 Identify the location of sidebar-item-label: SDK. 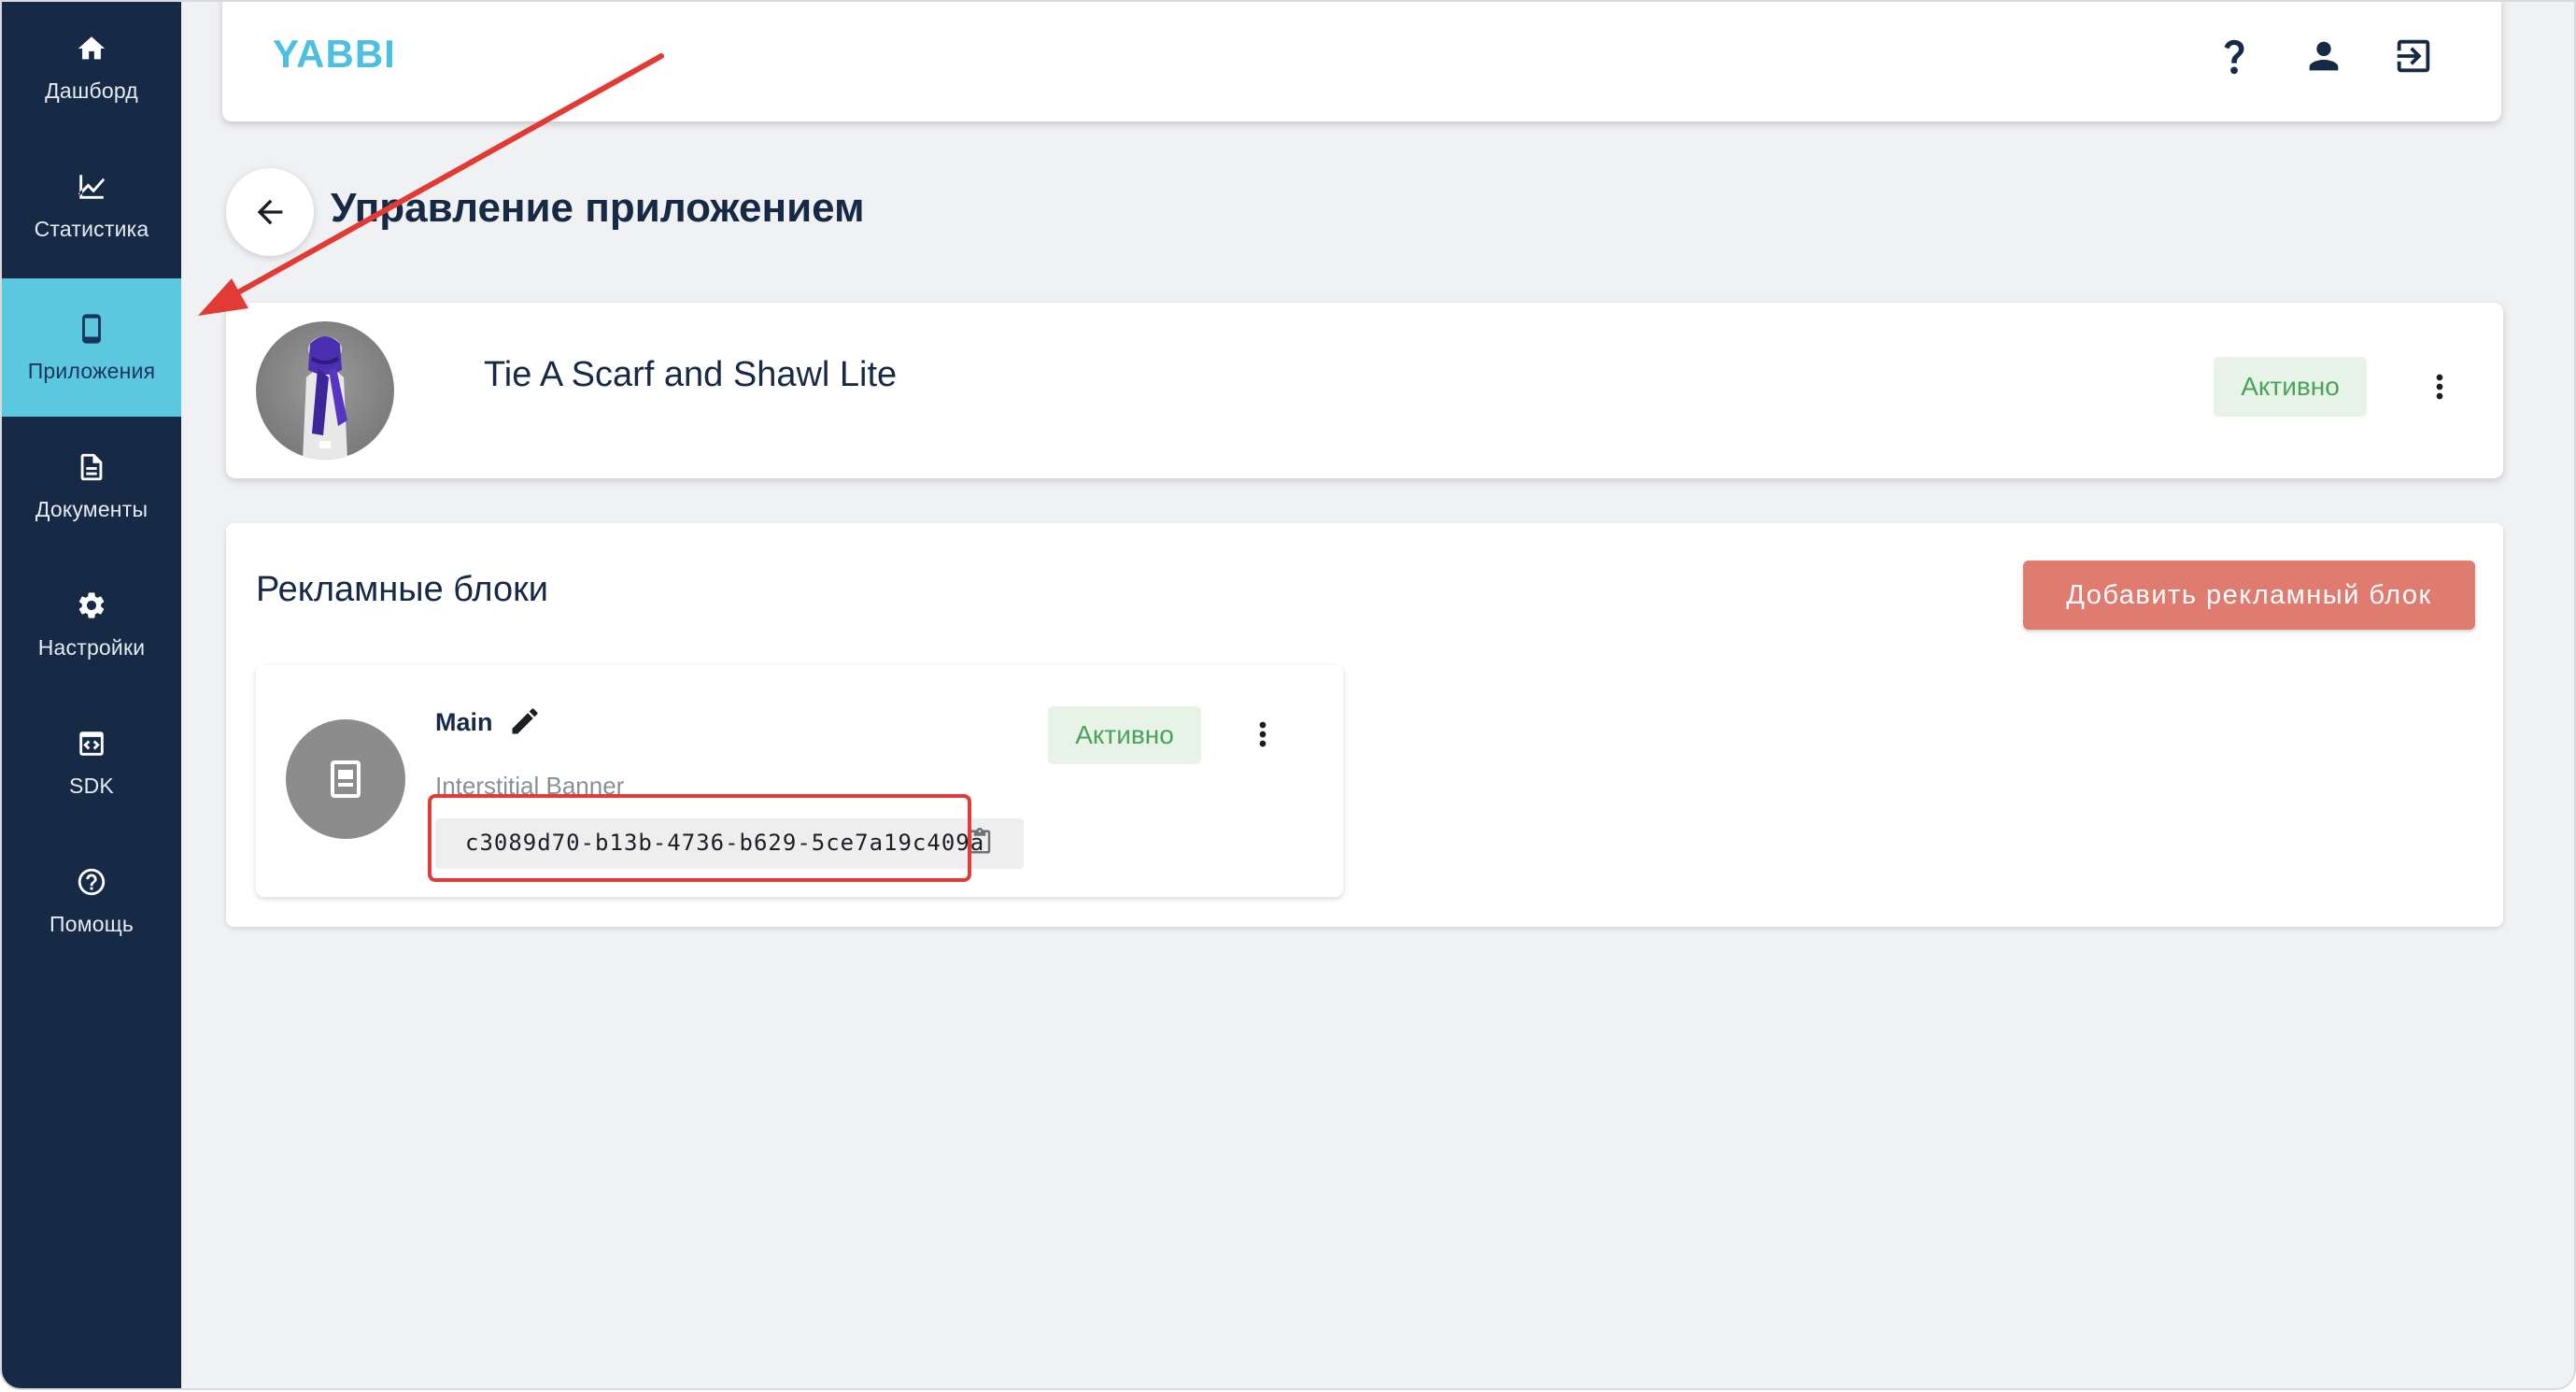
(91, 785).